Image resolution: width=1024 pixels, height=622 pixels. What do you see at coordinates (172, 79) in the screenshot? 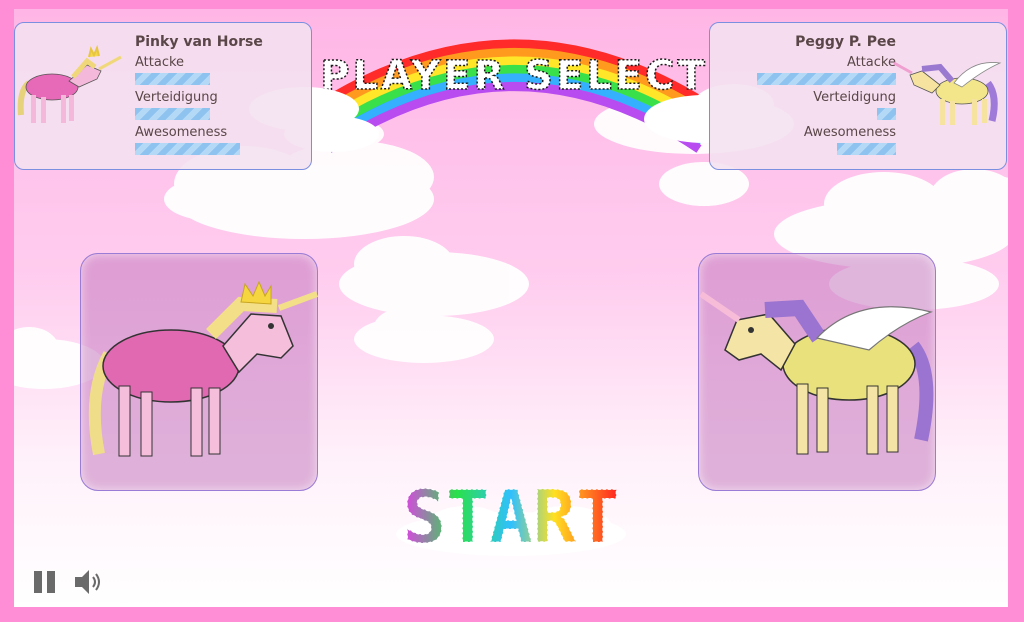
I see `player1-attack-bar` at bounding box center [172, 79].